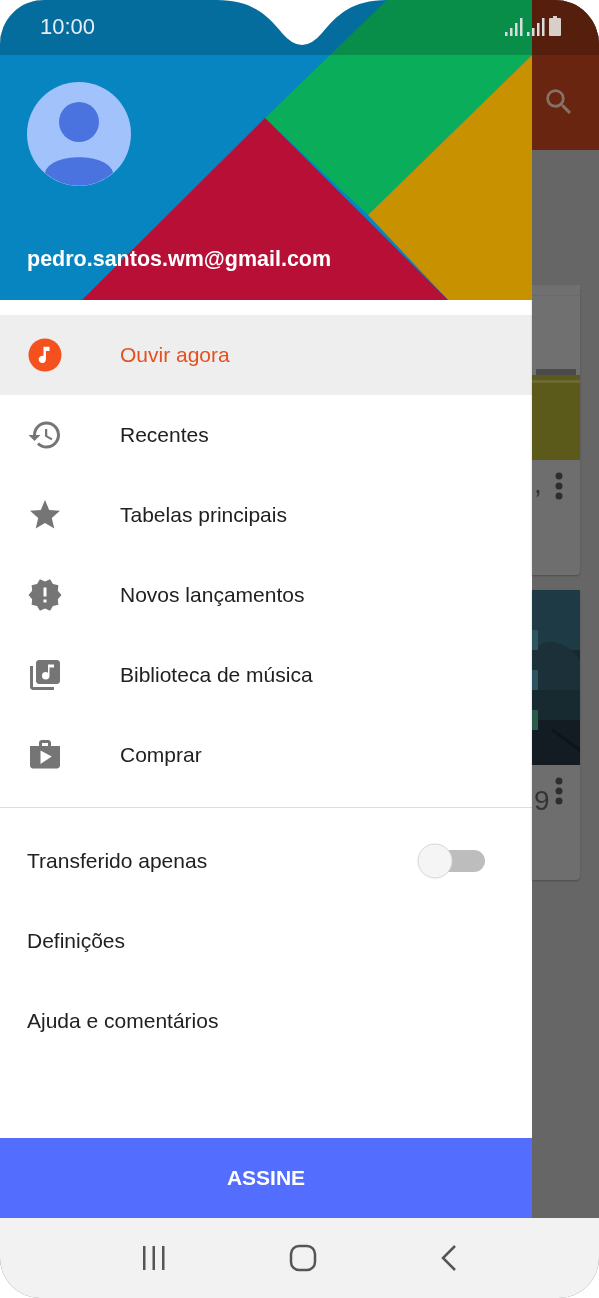  I want to click on back-icon, so click(448, 1258).